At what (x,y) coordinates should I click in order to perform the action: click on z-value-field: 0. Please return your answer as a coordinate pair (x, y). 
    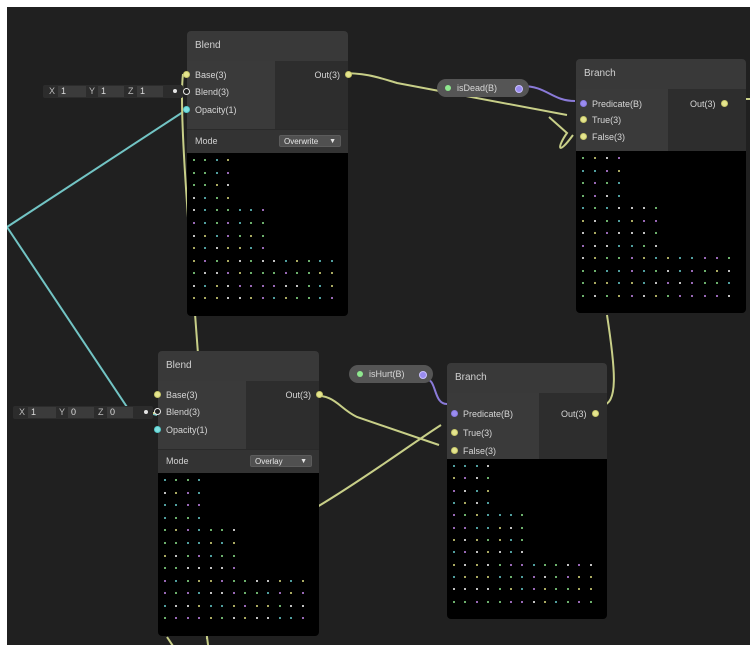
    Looking at the image, I should click on (120, 412).